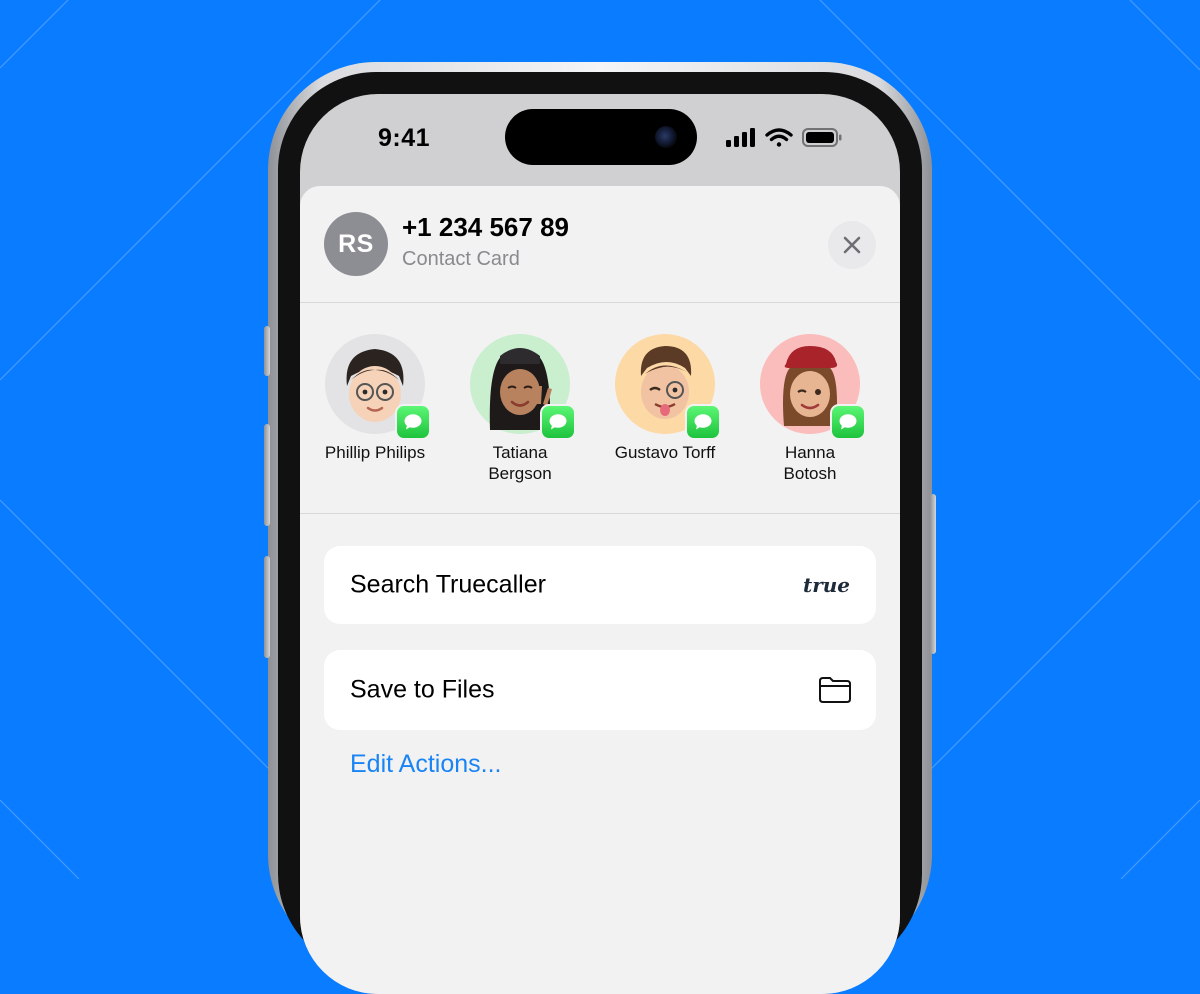 This screenshot has height=994, width=1200. I want to click on battery-icon, so click(822, 137).